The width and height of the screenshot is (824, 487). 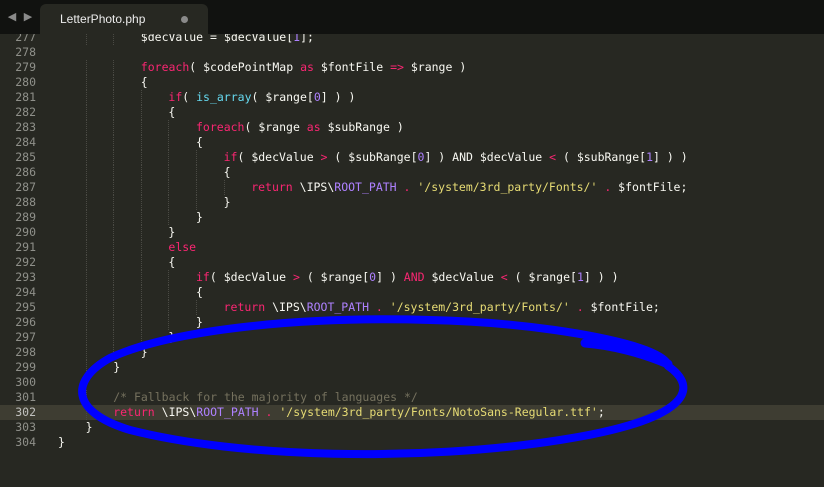 What do you see at coordinates (28, 17) in the screenshot?
I see `forward-arrow-icon: ▶` at bounding box center [28, 17].